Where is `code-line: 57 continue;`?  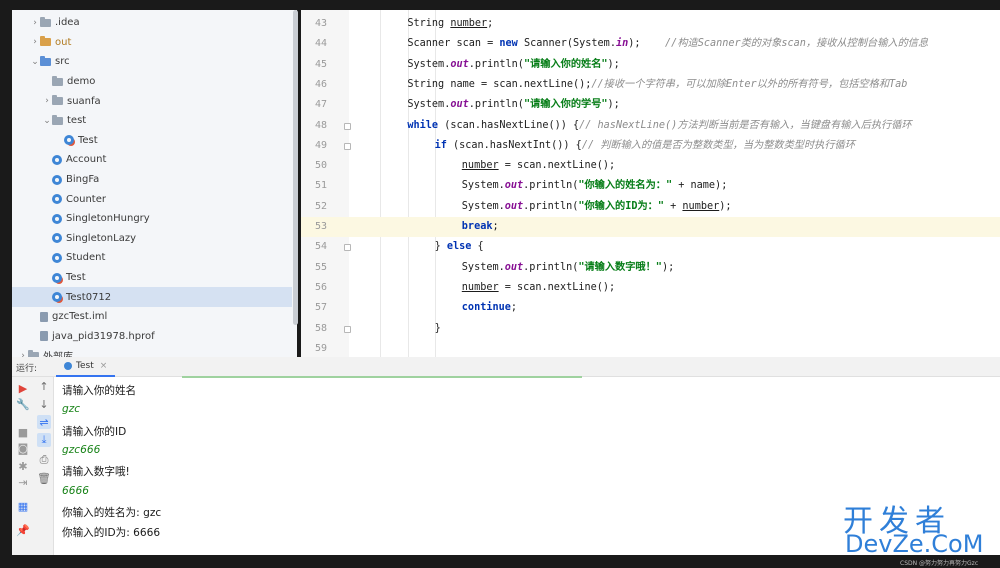 code-line: 57 continue; is located at coordinates (650, 308).